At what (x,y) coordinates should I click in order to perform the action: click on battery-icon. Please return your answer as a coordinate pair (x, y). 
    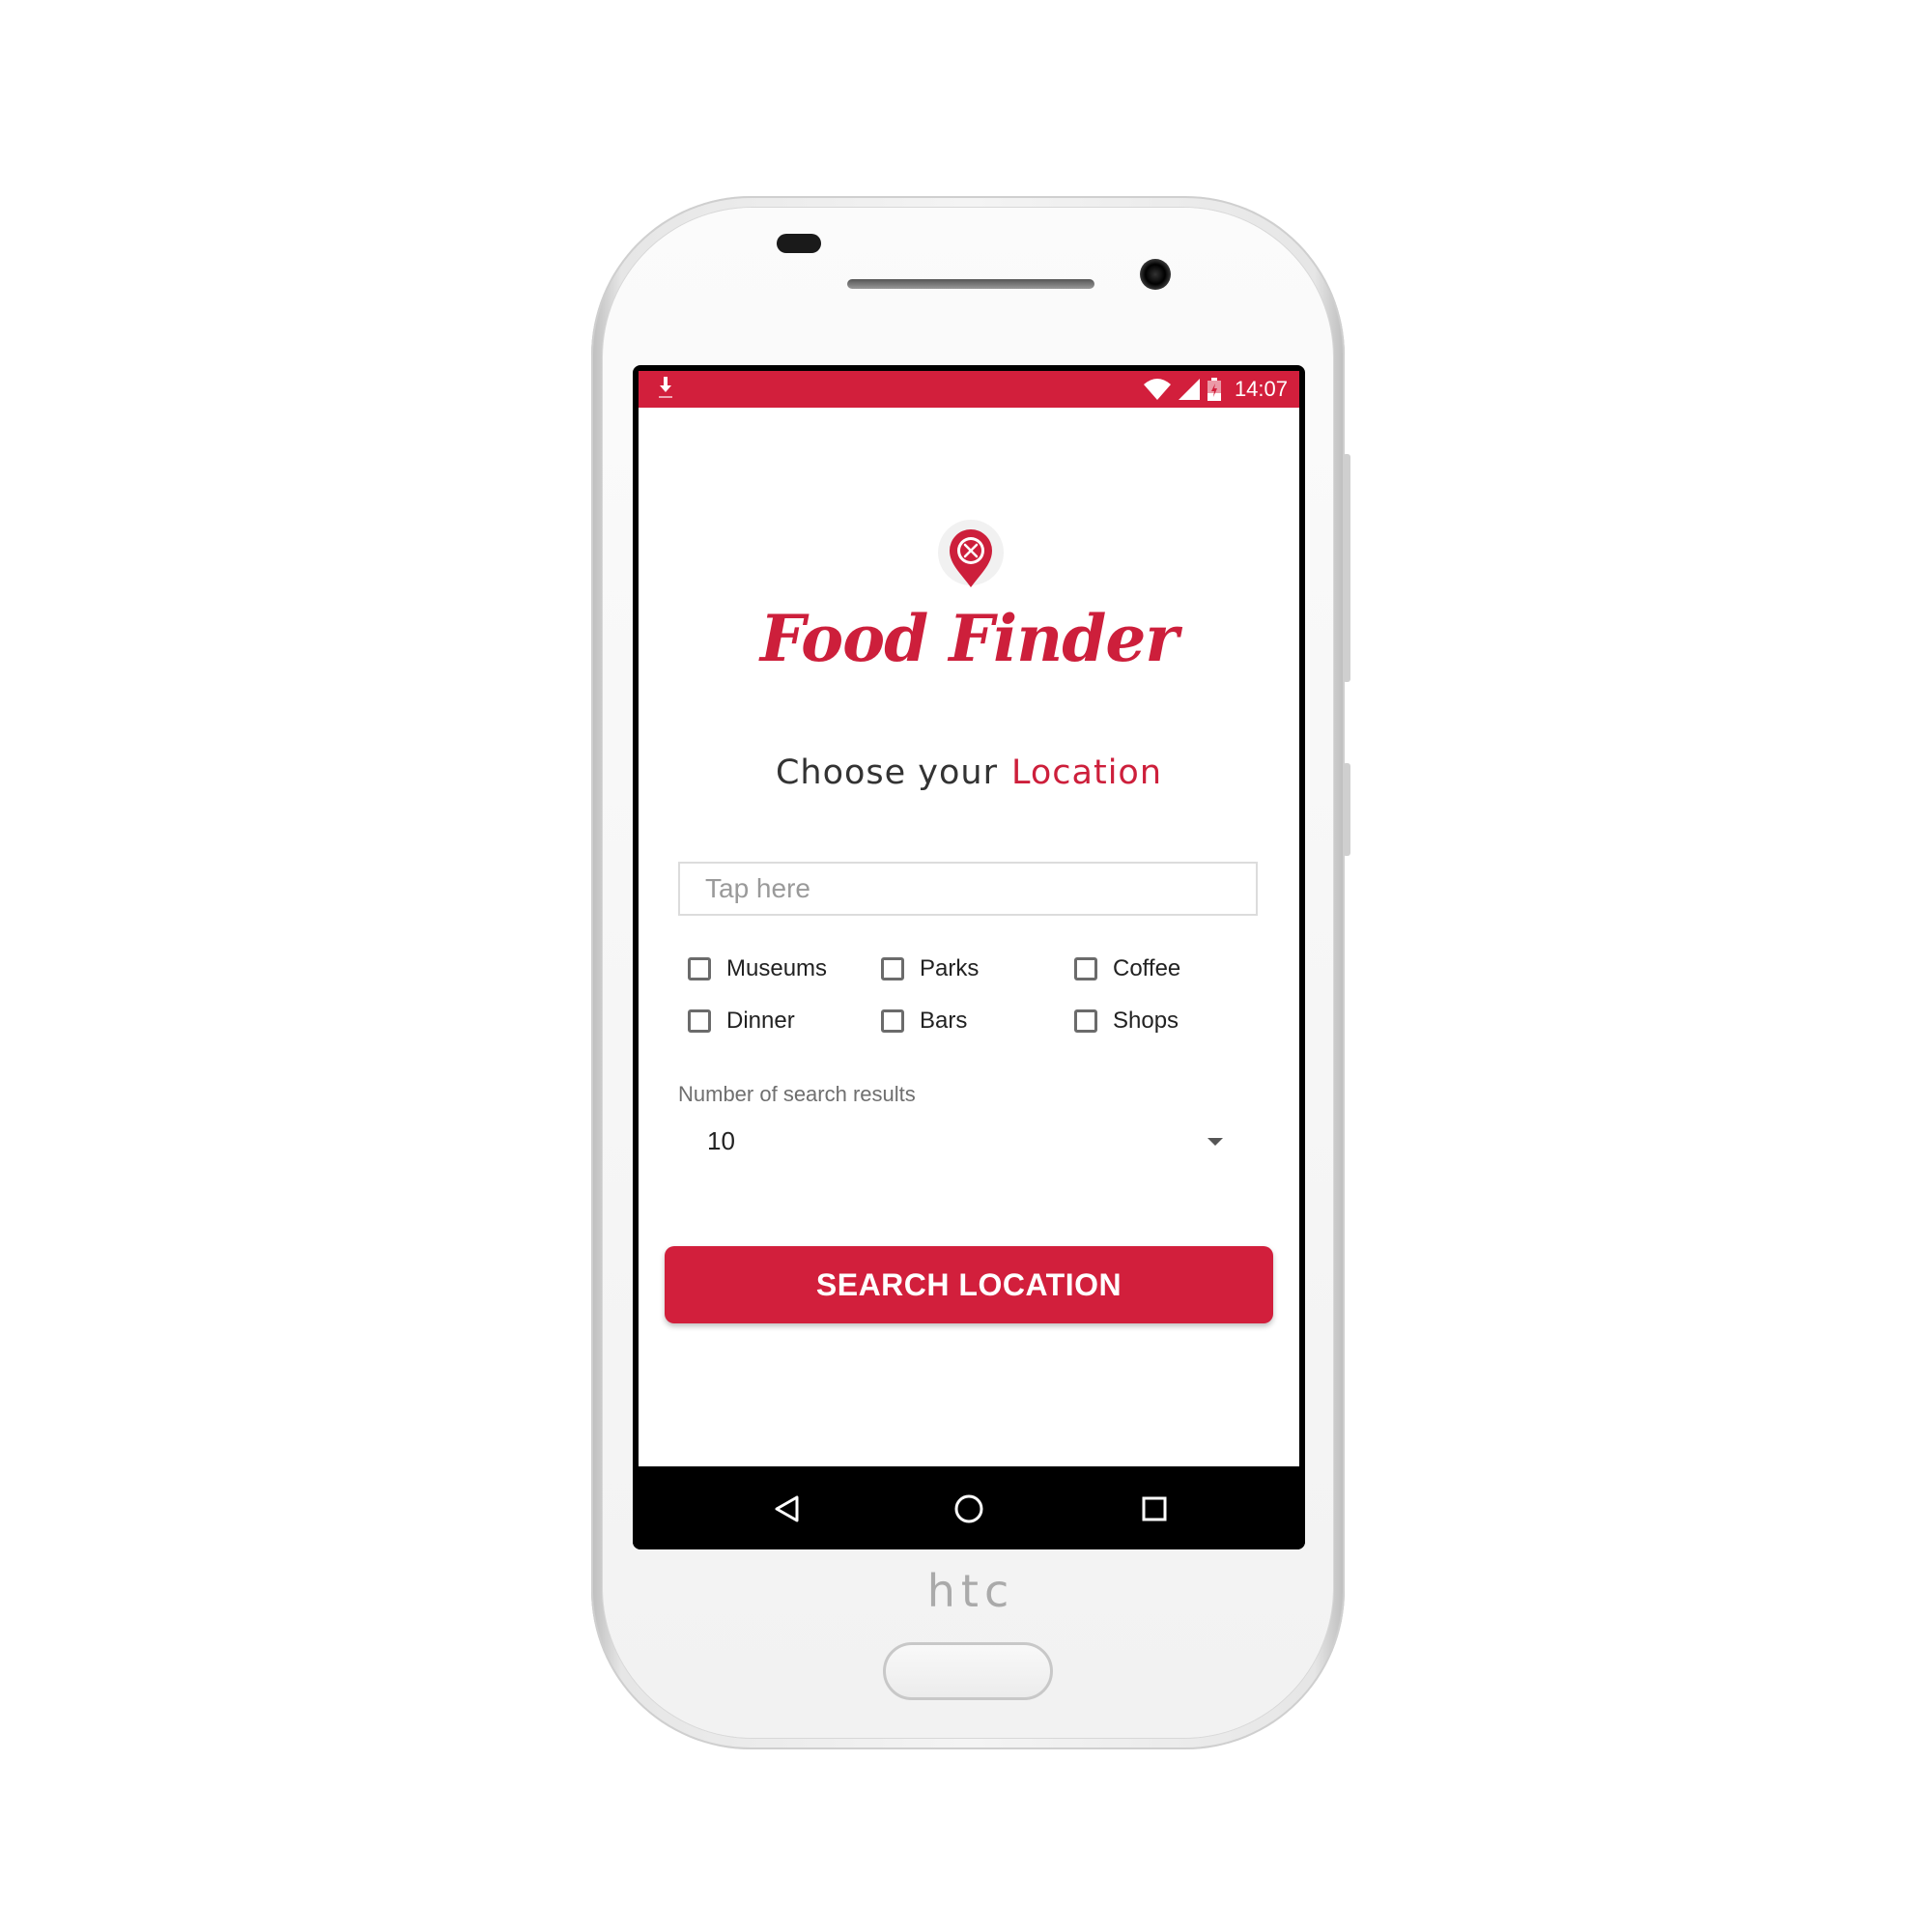
    Looking at the image, I should click on (1214, 389).